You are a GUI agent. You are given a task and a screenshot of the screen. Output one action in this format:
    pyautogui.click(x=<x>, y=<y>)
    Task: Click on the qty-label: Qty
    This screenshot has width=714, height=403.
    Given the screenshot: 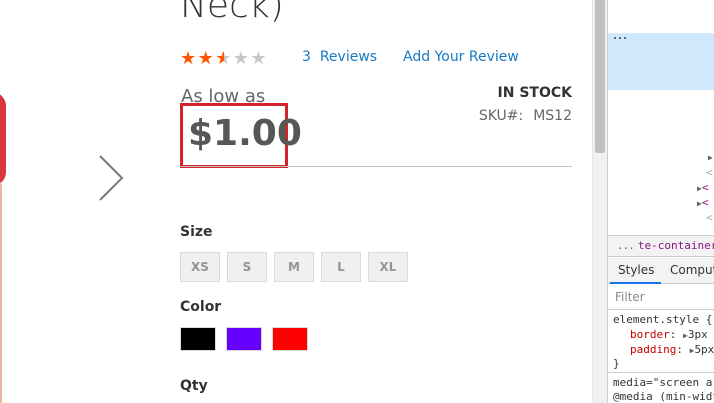 What is the action you would take?
    pyautogui.click(x=194, y=386)
    